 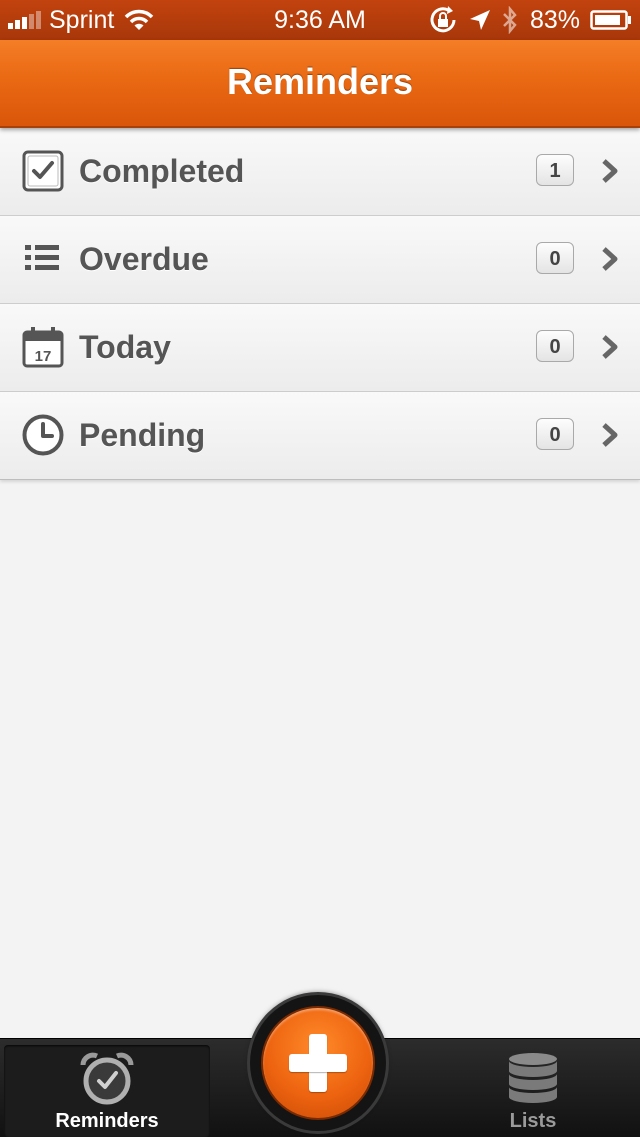 I want to click on carrier-name: Sprint, so click(x=82, y=20).